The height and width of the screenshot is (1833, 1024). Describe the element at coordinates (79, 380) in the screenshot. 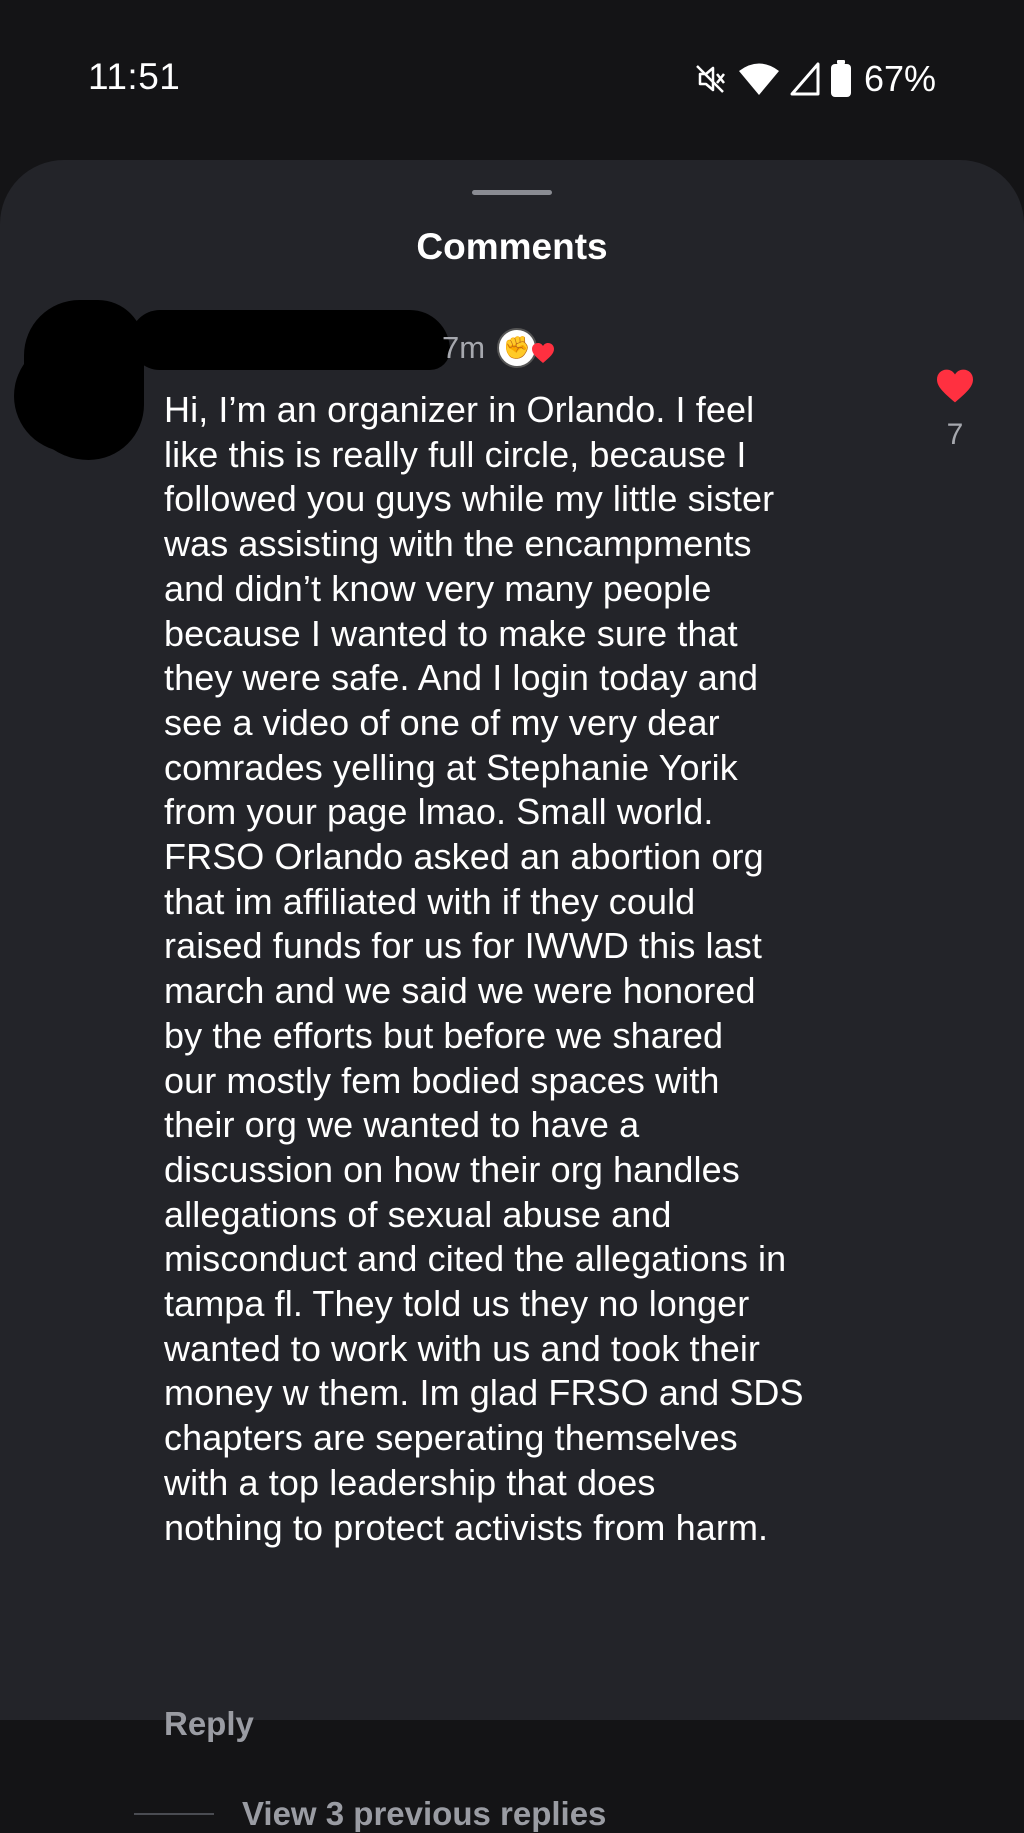

I see `avatar` at that location.